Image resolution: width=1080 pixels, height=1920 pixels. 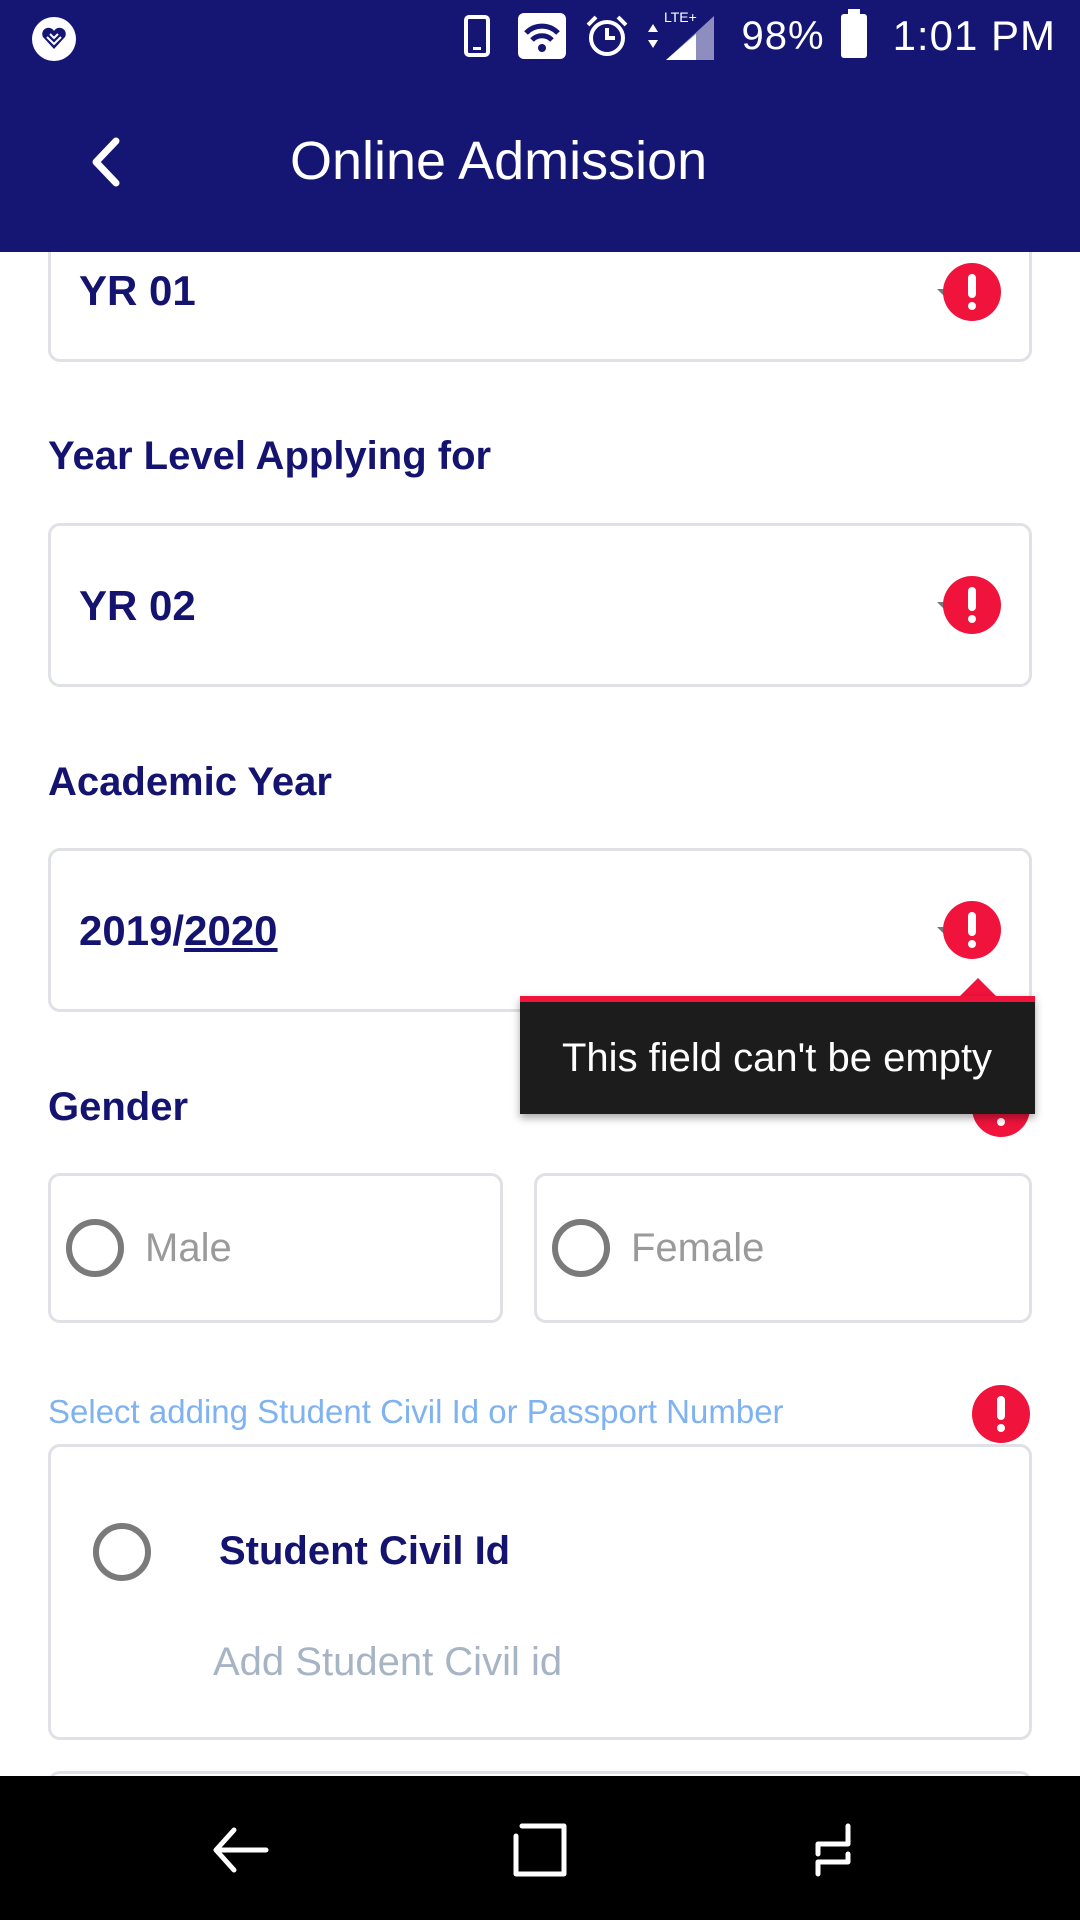 What do you see at coordinates (540, 307) in the screenshot?
I see `current-year-level-select: YR 01` at bounding box center [540, 307].